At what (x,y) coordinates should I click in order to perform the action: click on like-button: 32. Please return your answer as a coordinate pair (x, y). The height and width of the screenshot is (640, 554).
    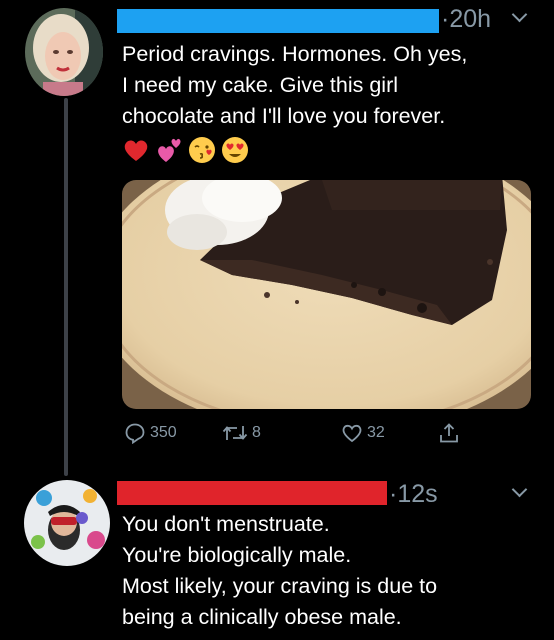
    Looking at the image, I should click on (363, 433).